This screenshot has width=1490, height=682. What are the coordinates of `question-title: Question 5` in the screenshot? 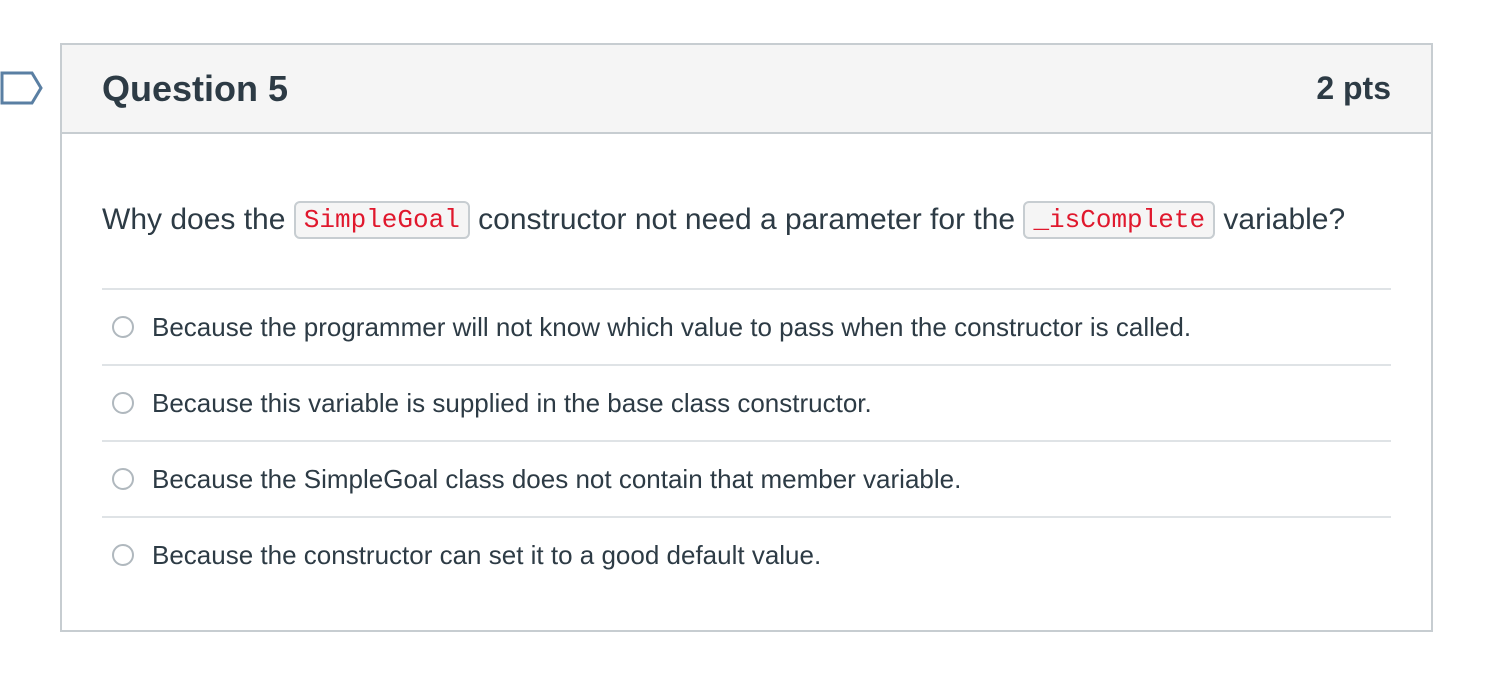 It's located at (195, 88).